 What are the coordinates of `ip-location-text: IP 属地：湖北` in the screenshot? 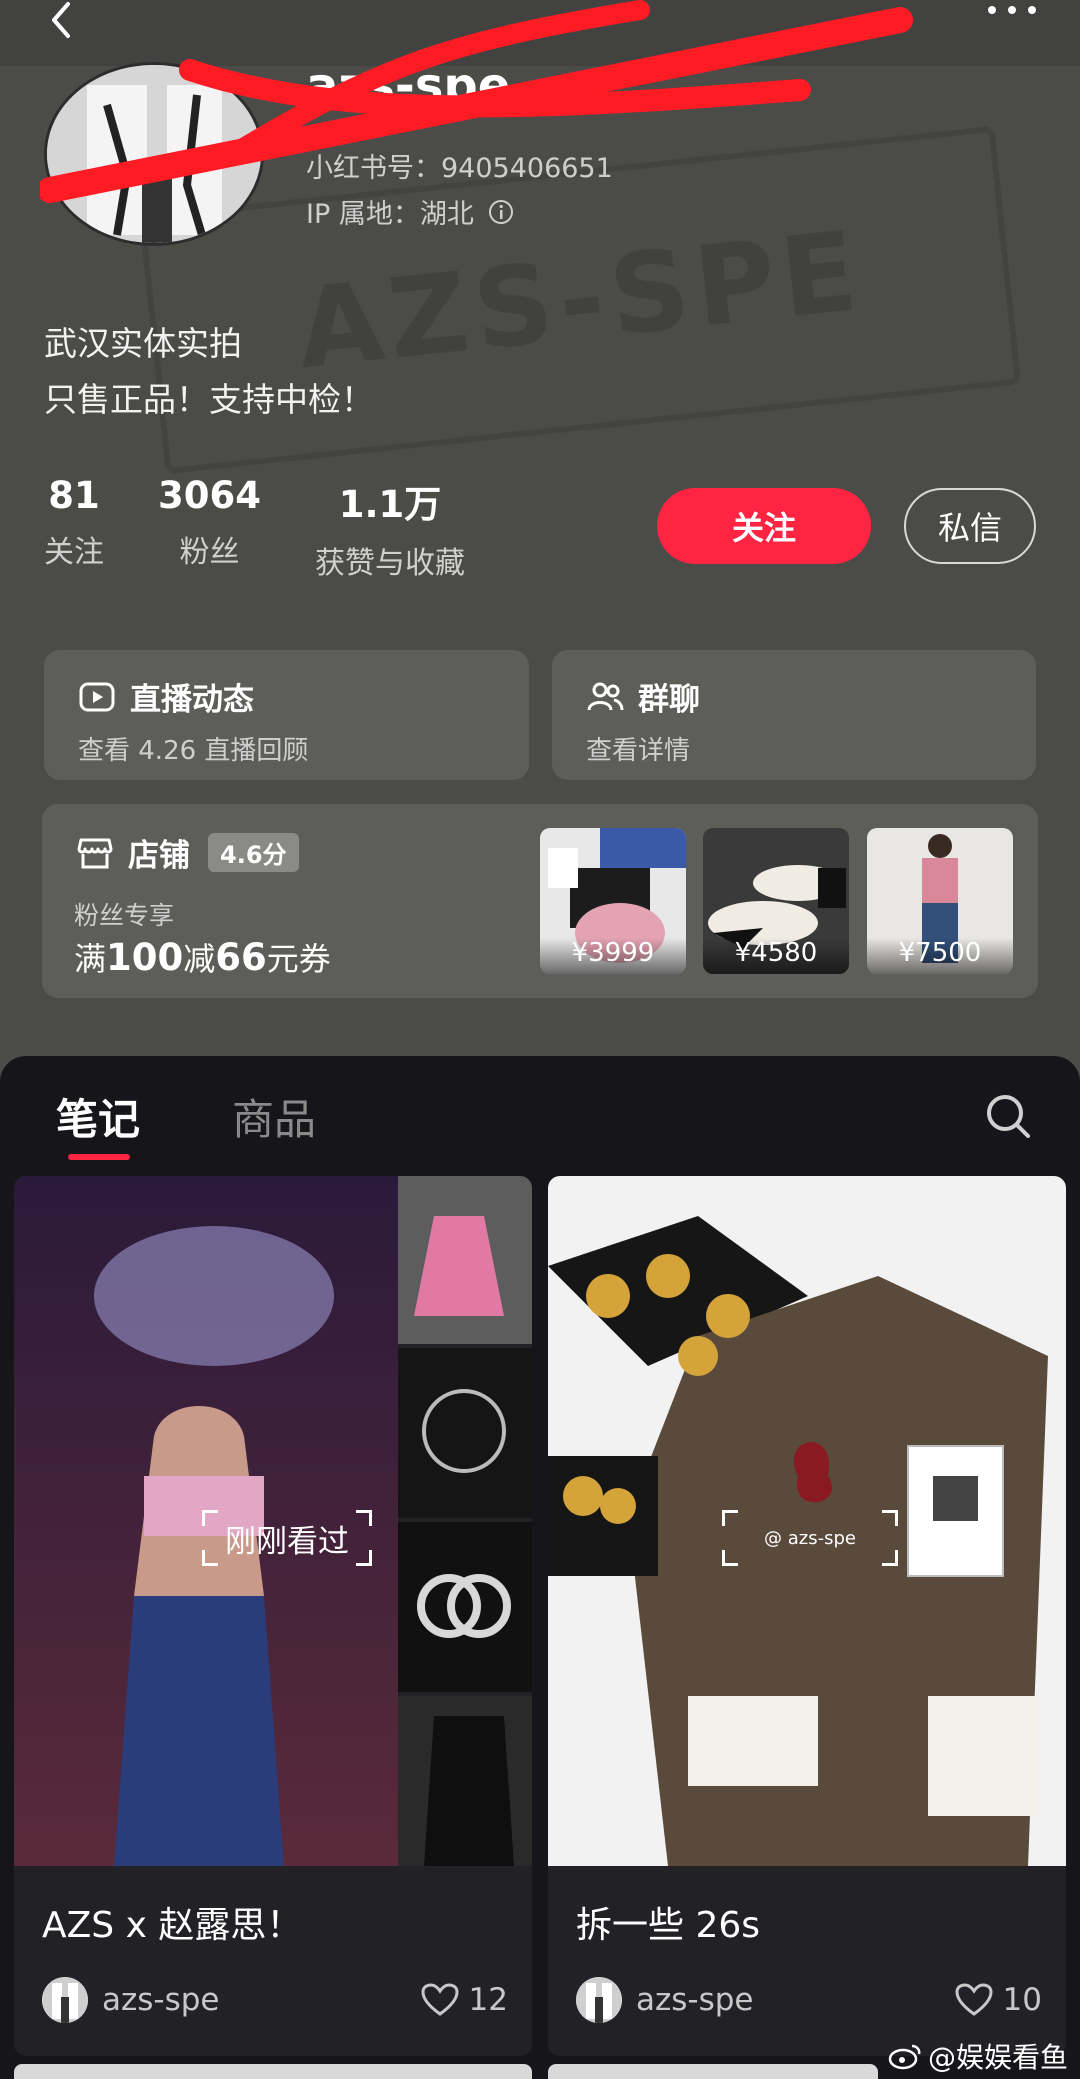 It's located at (390, 214).